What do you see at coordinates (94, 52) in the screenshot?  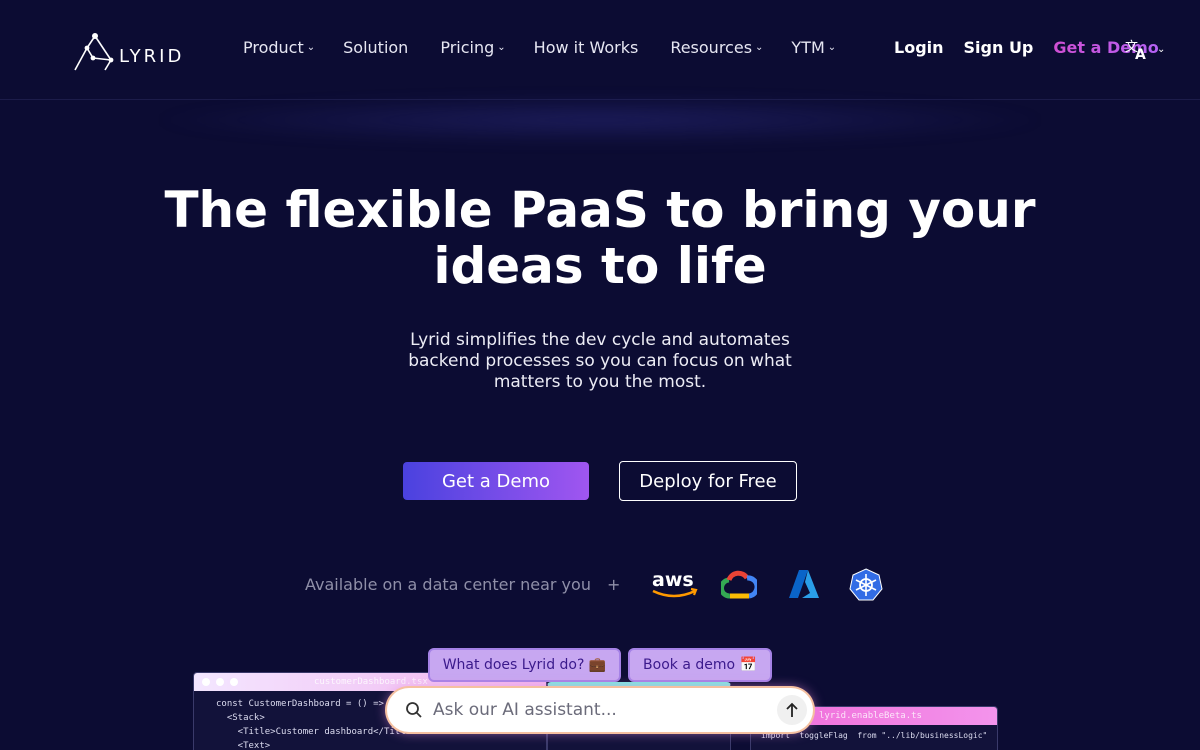 I see `constellation-icon` at bounding box center [94, 52].